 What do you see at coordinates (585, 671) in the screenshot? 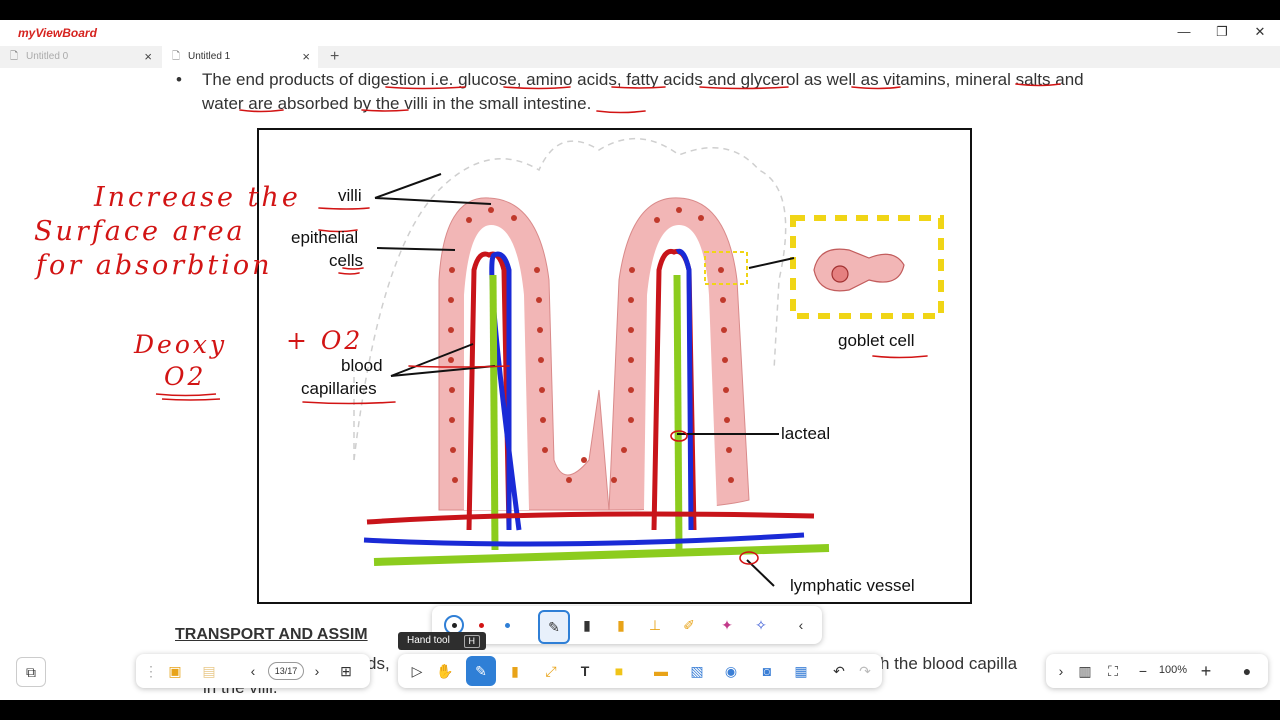
I see `text-tool-icon: T` at bounding box center [585, 671].